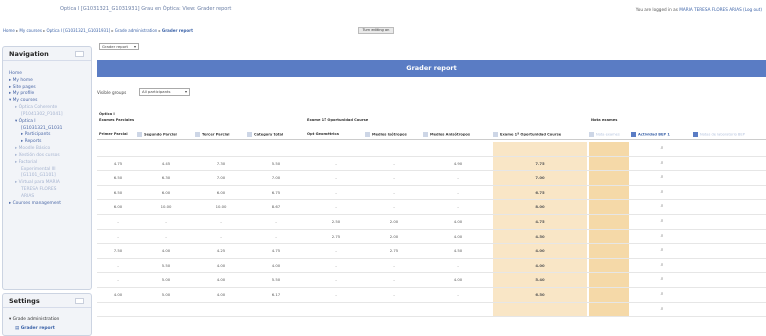 The image size is (766, 336). I want to click on breadcrumb-home: Home, so click(9, 30).